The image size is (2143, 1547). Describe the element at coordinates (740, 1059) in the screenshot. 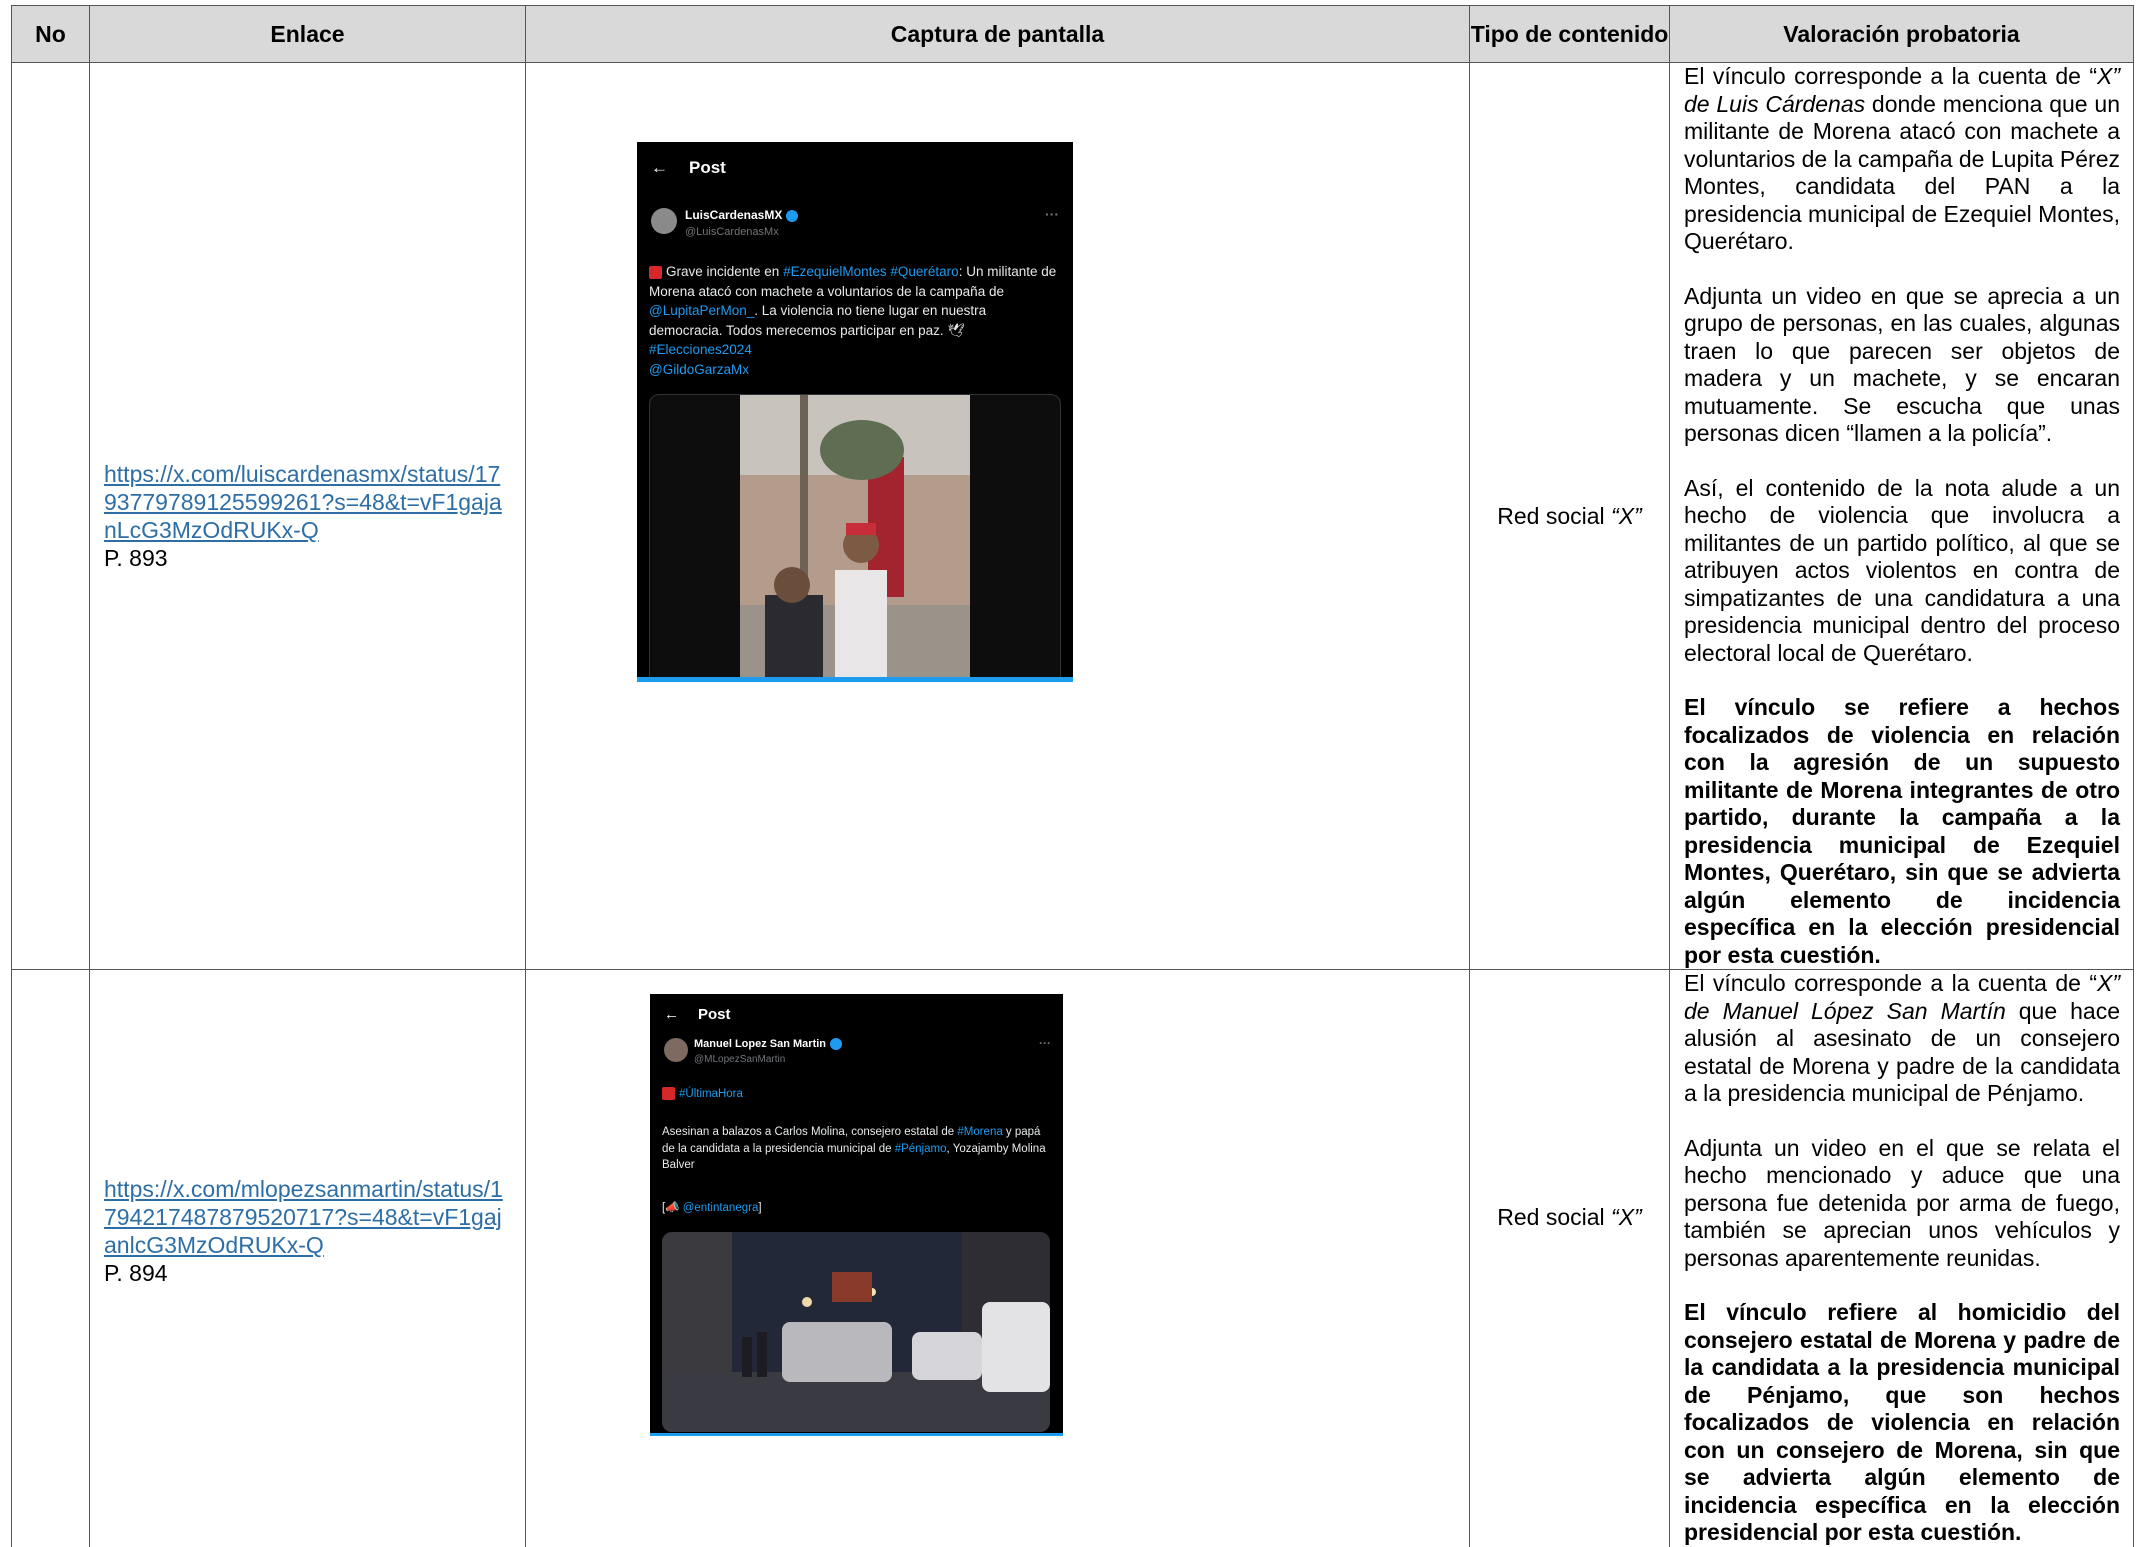

I see `tweet-handle: @MLopezSanMartin` at that location.